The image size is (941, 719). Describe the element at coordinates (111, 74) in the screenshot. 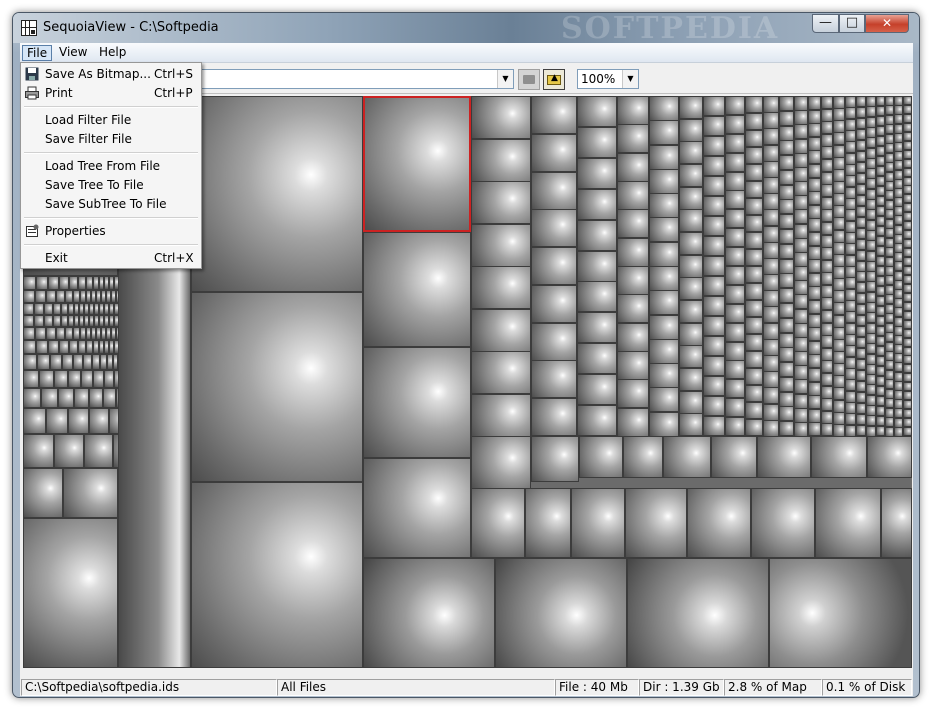

I see `menu-item-save-as-bitmap: Save As Bitmap... Ctrl+S` at that location.